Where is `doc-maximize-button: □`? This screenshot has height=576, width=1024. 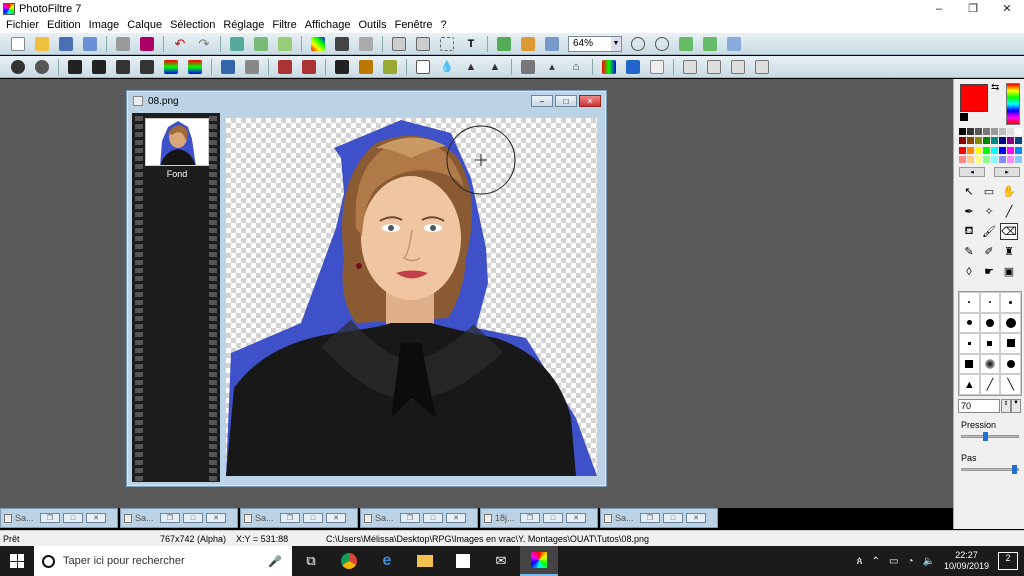 doc-maximize-button: □ is located at coordinates (566, 101).